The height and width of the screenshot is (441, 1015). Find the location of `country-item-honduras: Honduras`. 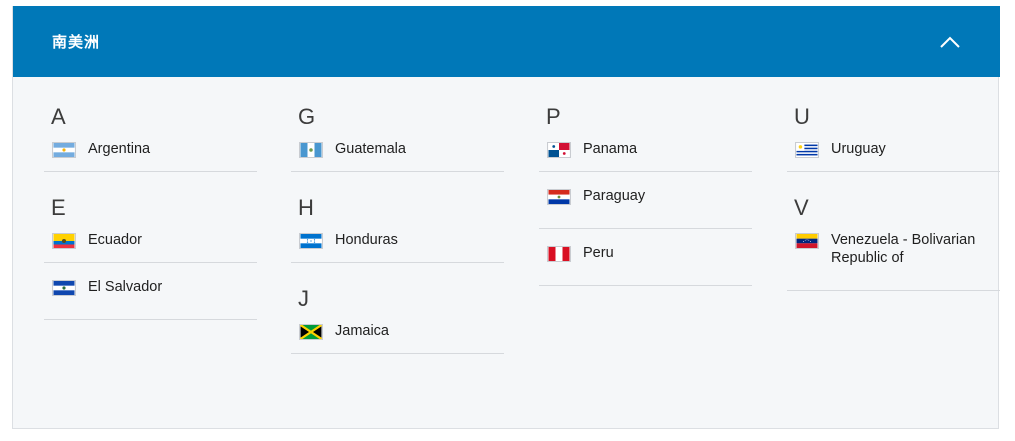

country-item-honduras: Honduras is located at coordinates (397, 244).